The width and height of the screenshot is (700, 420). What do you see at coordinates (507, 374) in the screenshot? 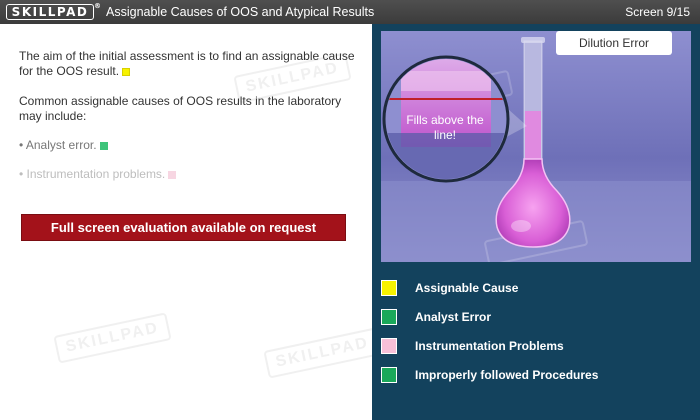
I see `legend-label: Improperly followed Procedures` at bounding box center [507, 374].